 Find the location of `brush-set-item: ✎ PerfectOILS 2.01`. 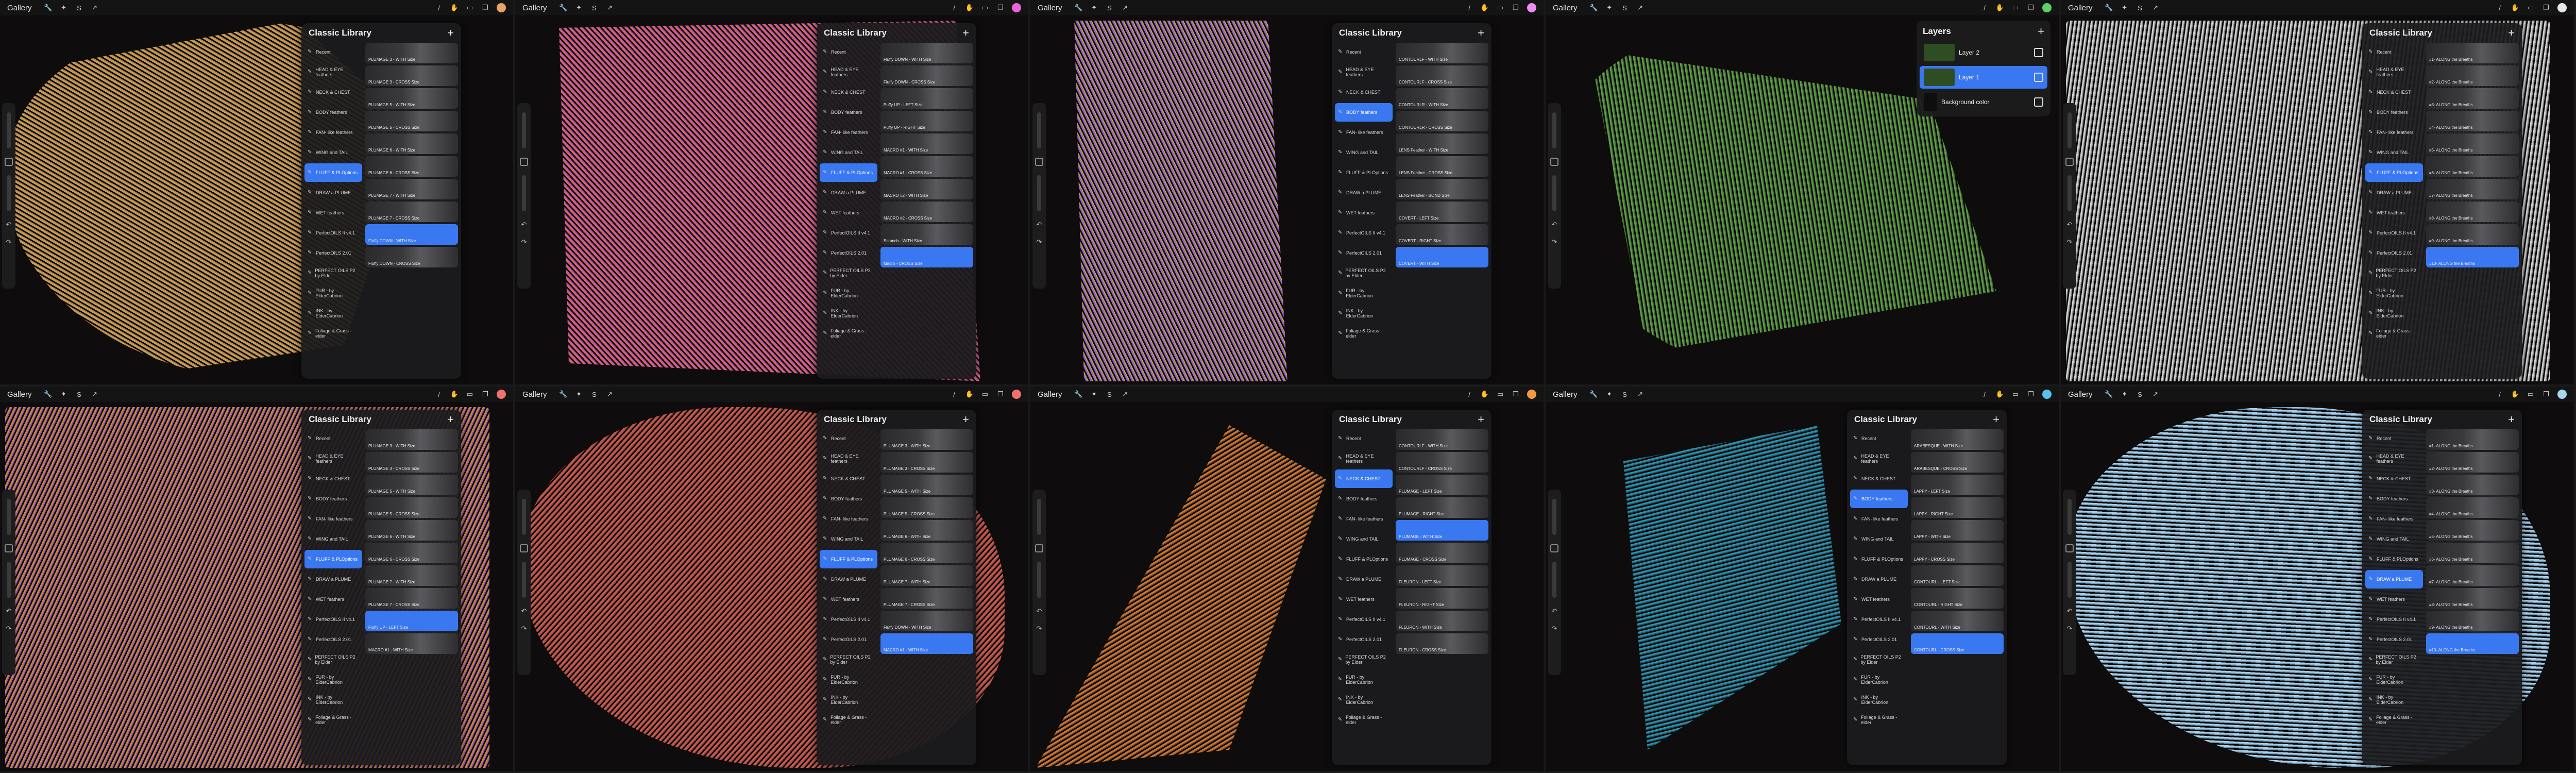

brush-set-item: ✎ PerfectOILS 2.01 is located at coordinates (1364, 253).